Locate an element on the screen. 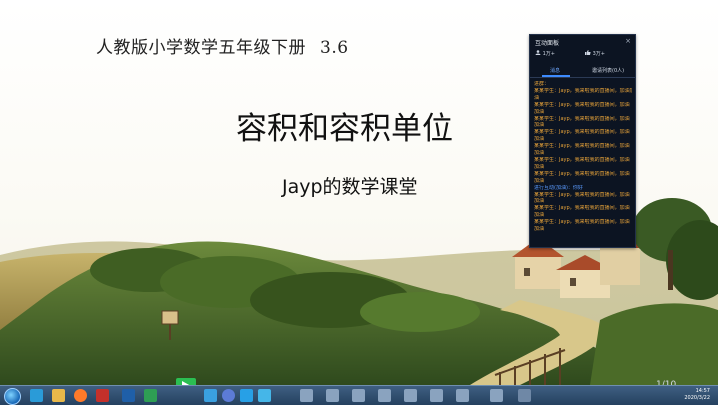 The image size is (718, 405). pointer-icon is located at coordinates (358, 395).